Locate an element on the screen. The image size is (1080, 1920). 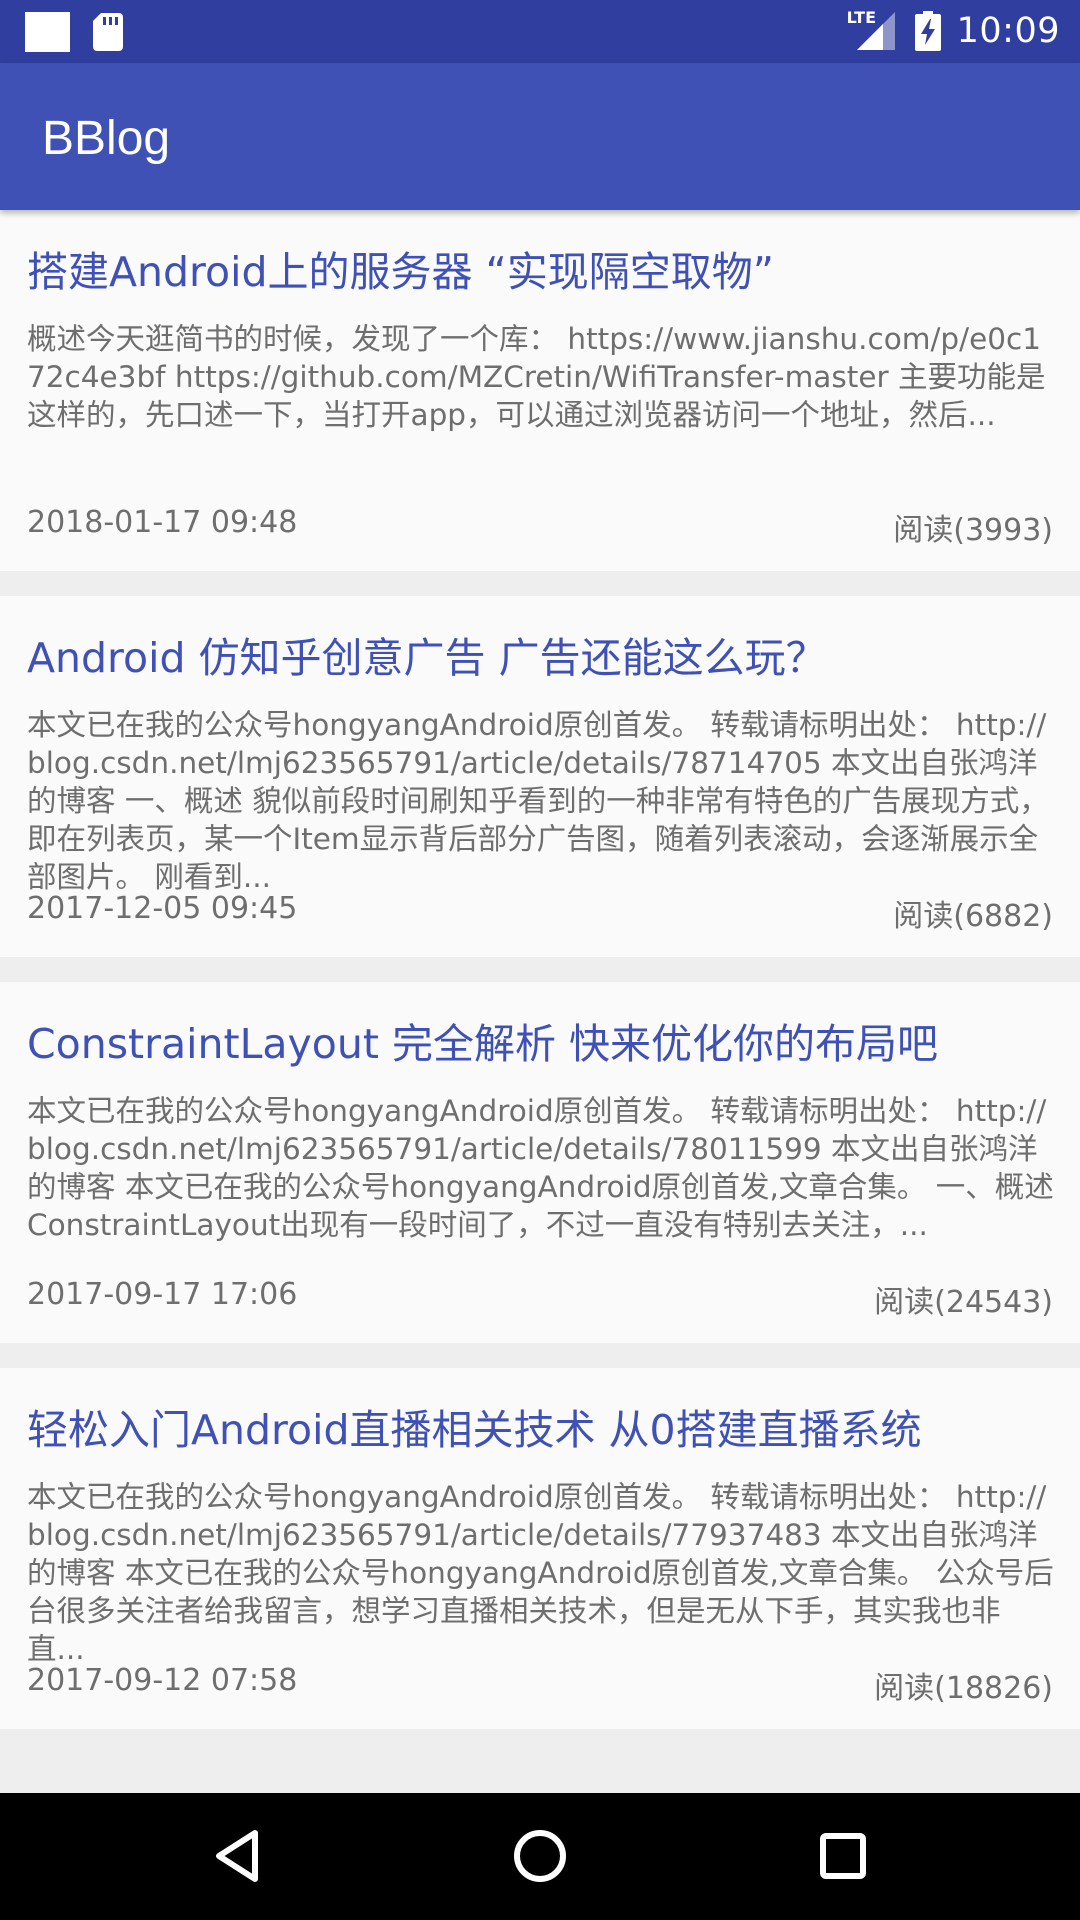
article-date: 2017-12-05 09:45 is located at coordinates (162, 908).